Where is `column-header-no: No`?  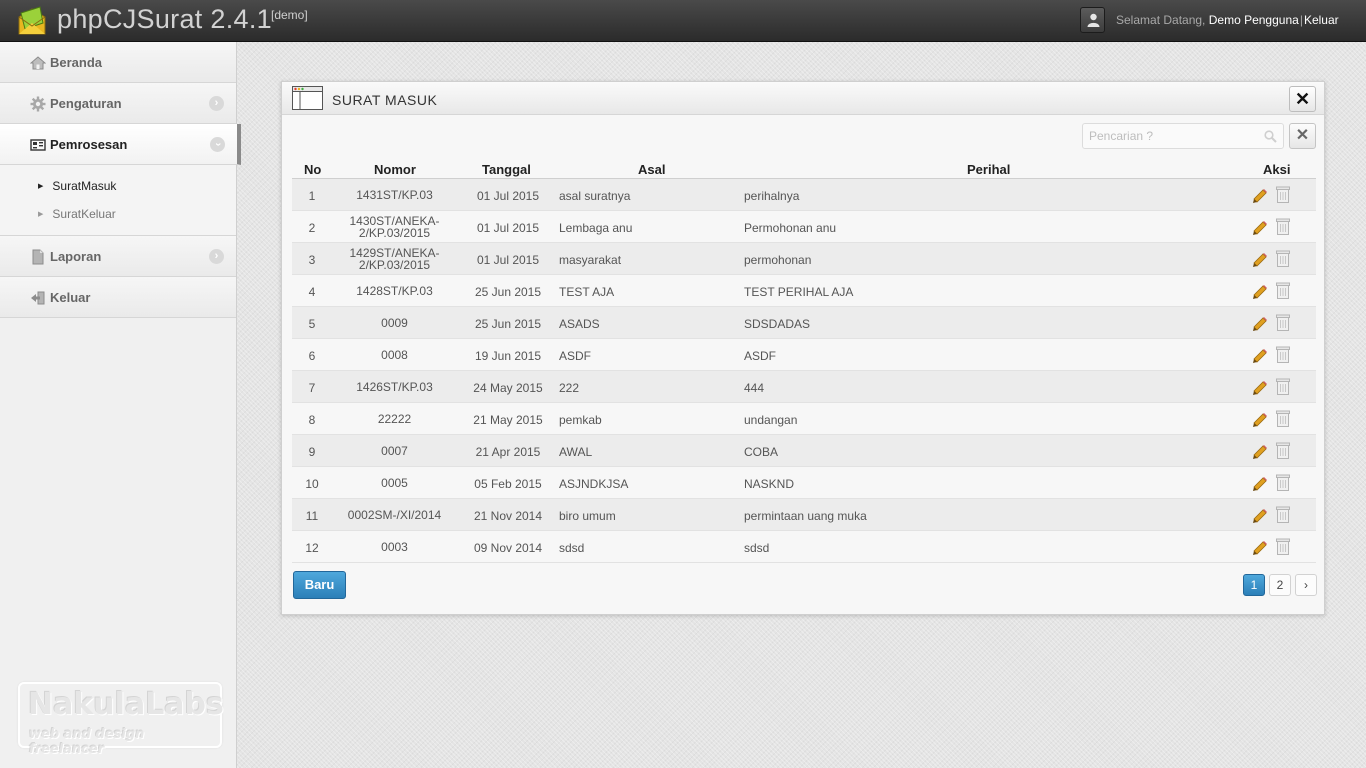
column-header-no: No is located at coordinates (312, 169).